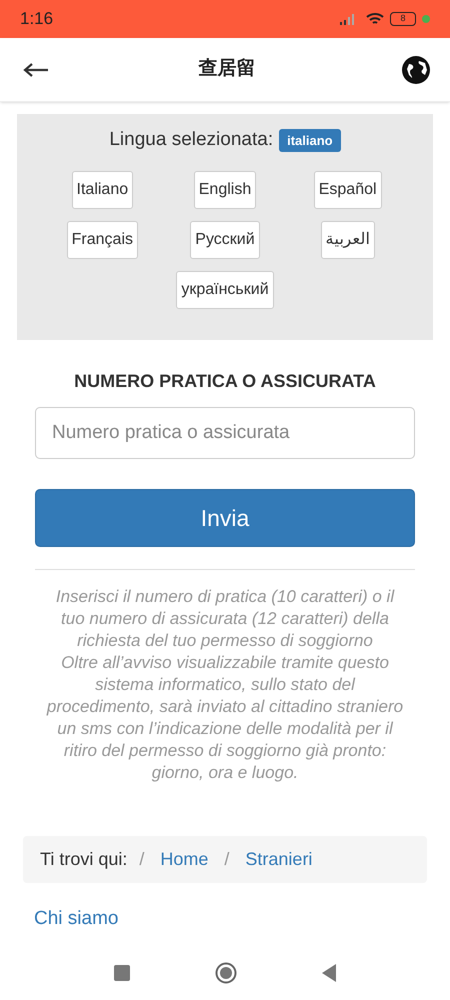 The width and height of the screenshot is (450, 1000). What do you see at coordinates (225, 718) in the screenshot?
I see `help-paragraph: Oltre all’avviso visualizzabile tramite questo sistema informatico, sullo stato del procedimento, sarà inviato al cittadino straniero un sms con l’indicazione delle modalità per il ritiro del permesso di soggiorno già pronto: giorno, ora e luogo.` at bounding box center [225, 718].